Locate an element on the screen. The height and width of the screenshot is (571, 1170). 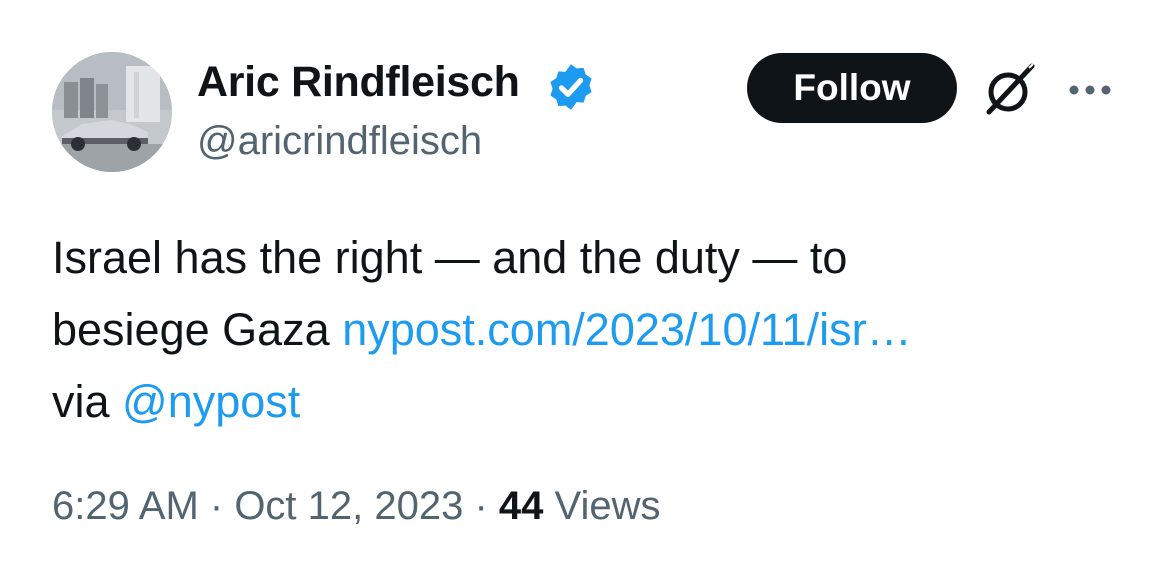
mention-link-nypost: @nypost is located at coordinates (211, 401).